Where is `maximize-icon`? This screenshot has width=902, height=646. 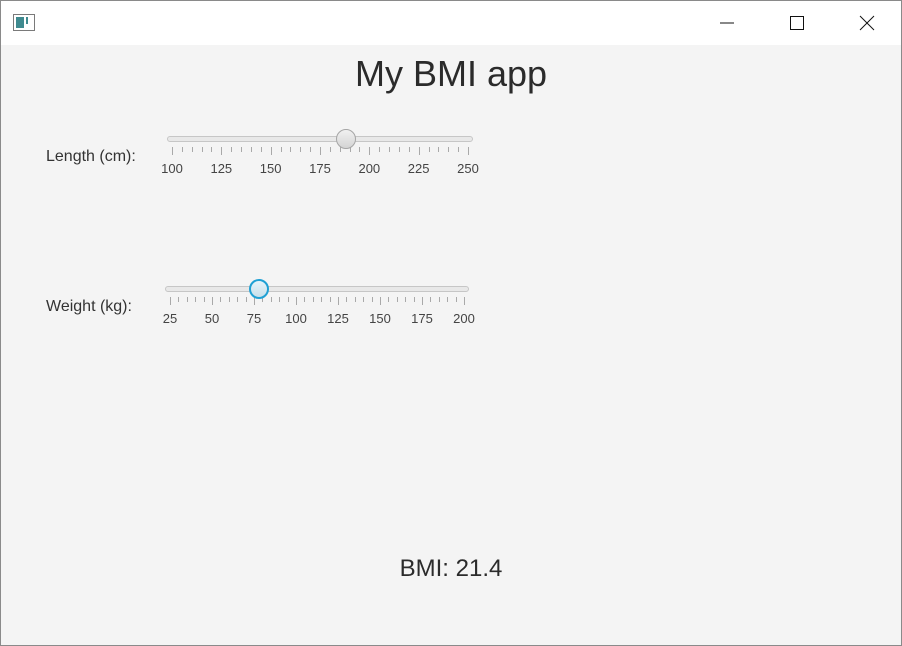
maximize-icon is located at coordinates (797, 23).